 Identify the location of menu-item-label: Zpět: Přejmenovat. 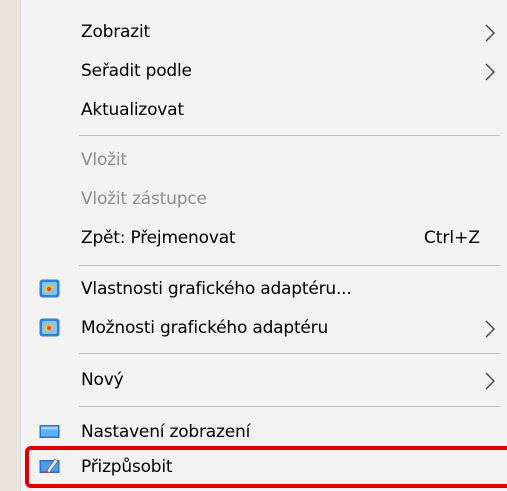
(158, 238).